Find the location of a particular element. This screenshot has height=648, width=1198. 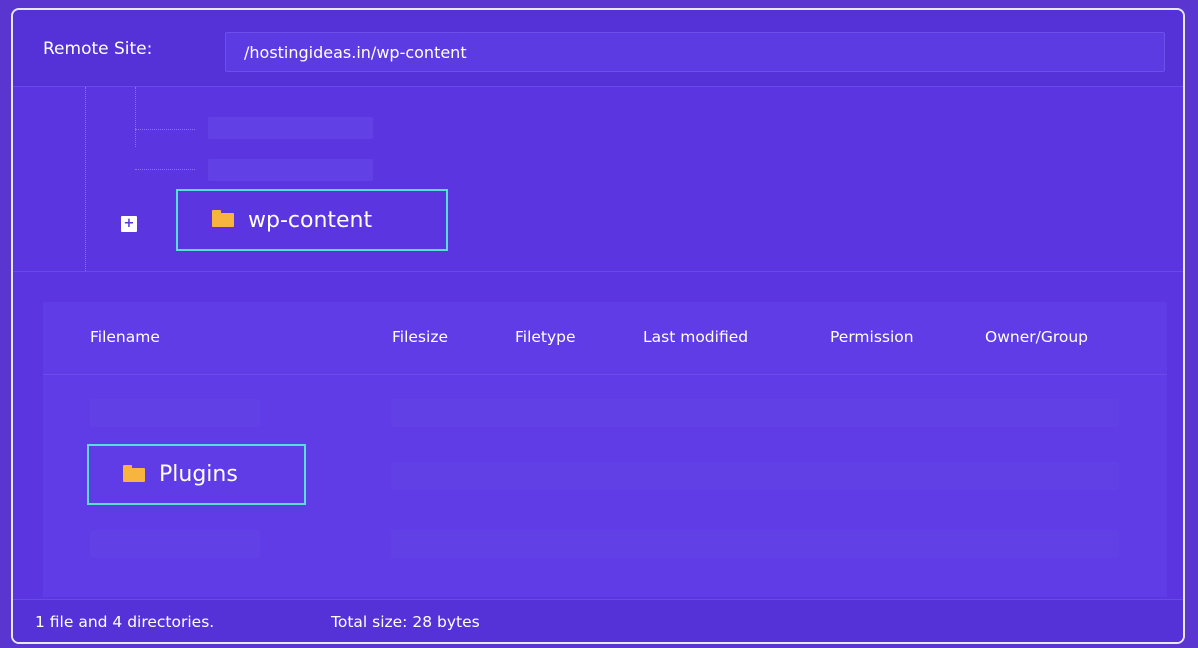

remote-site-label: Remote Site: is located at coordinates (98, 49).